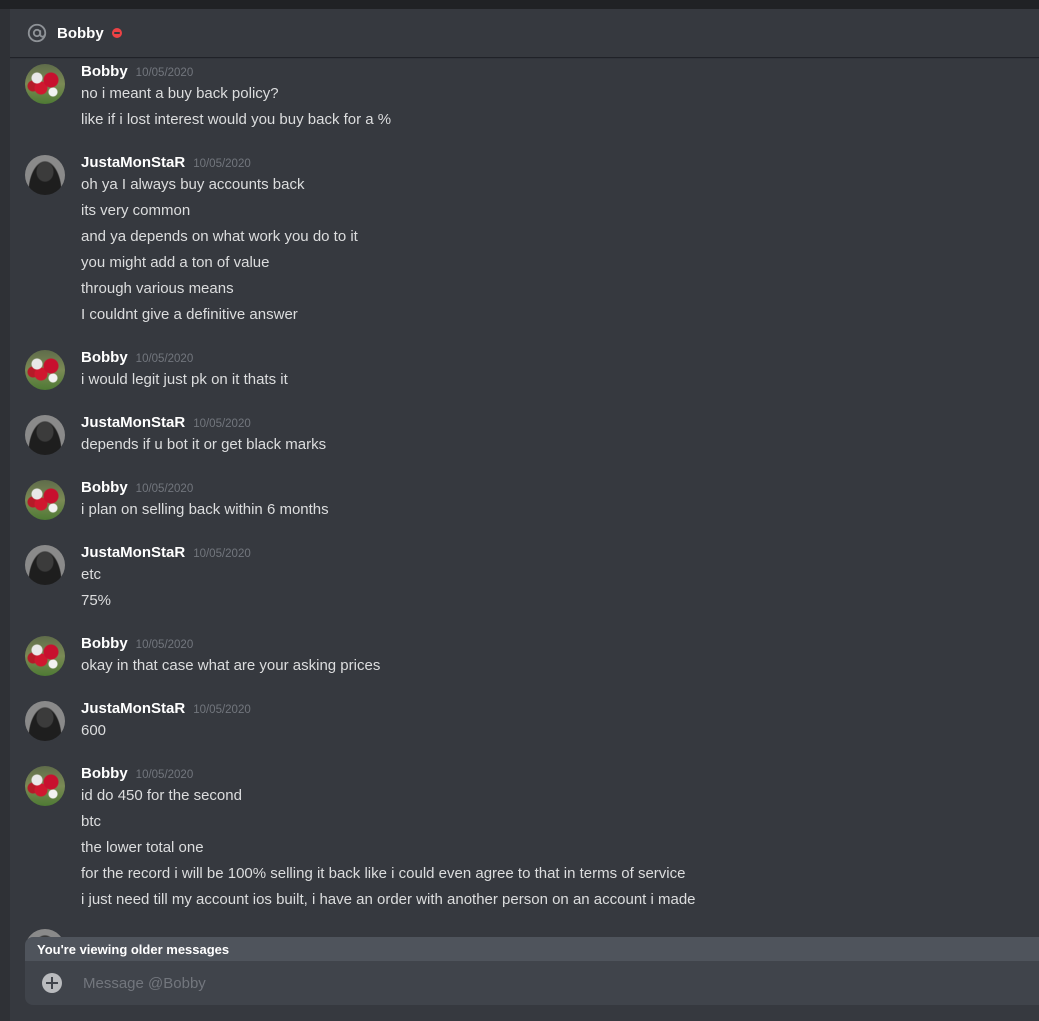  I want to click on older-messages-banner: You're viewing older messages, so click(532, 949).